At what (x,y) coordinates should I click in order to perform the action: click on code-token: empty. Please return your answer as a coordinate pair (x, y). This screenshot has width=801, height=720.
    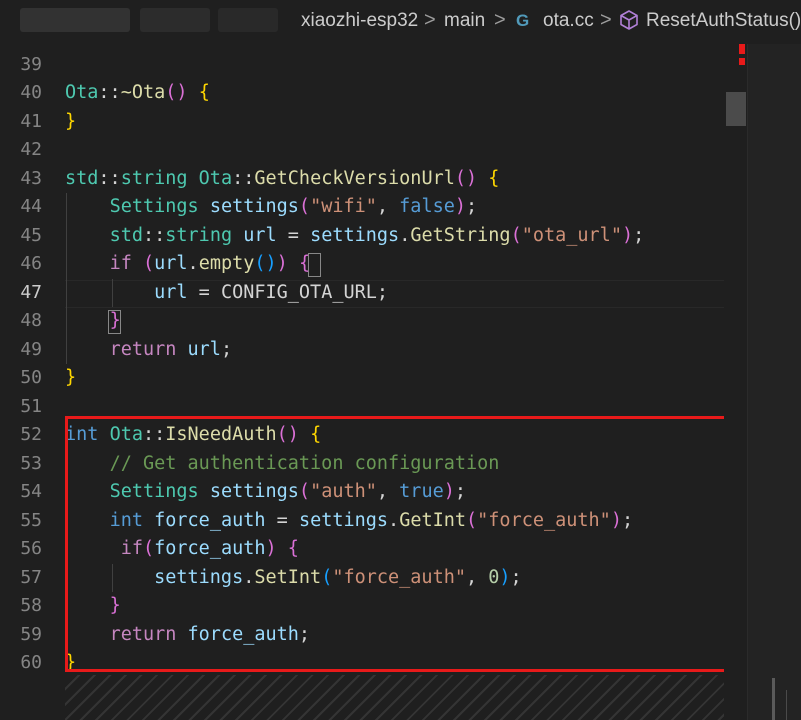
    Looking at the image, I should click on (226, 263).